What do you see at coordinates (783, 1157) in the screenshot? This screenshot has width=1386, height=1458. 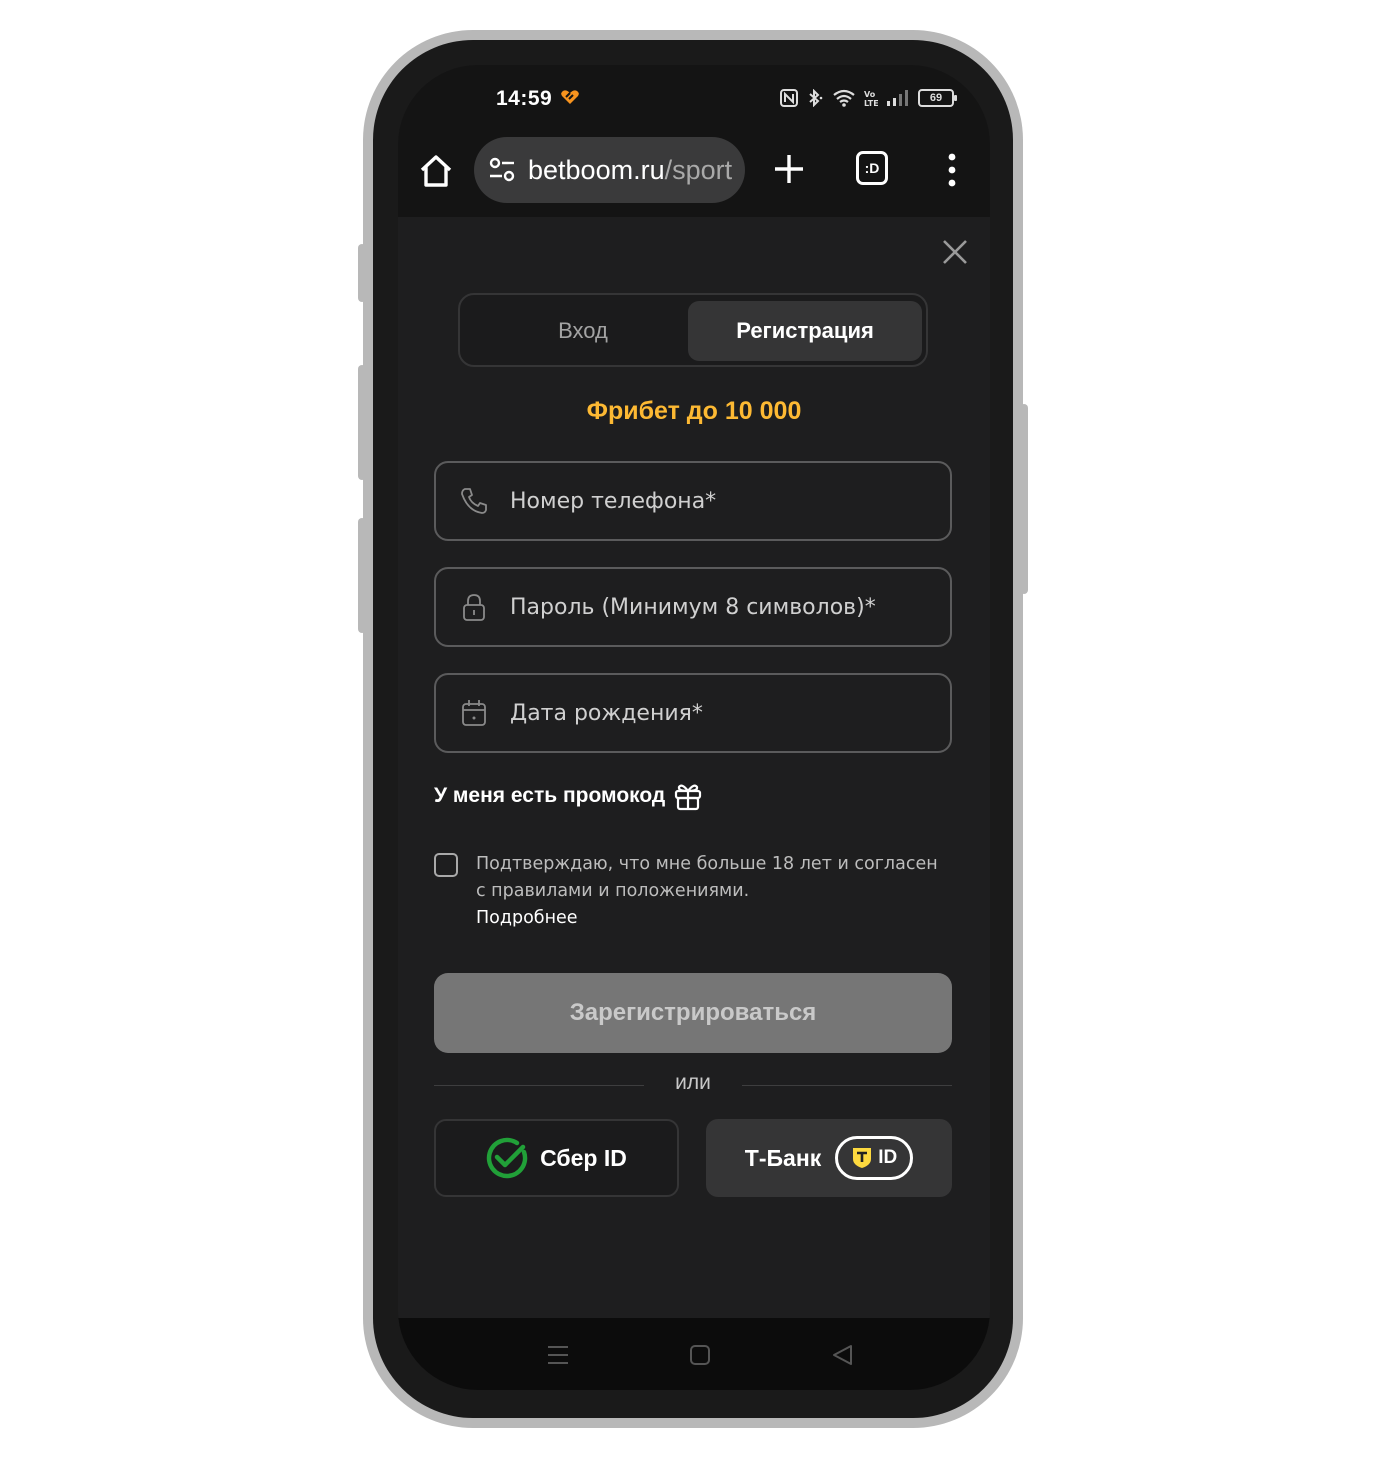 I see `tbank-label: Т-Банк` at bounding box center [783, 1157].